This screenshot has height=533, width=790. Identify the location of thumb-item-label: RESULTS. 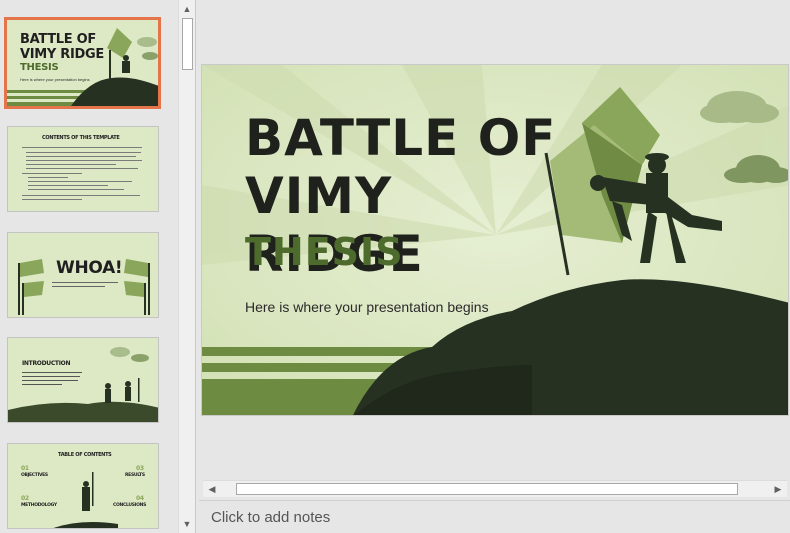
(135, 475).